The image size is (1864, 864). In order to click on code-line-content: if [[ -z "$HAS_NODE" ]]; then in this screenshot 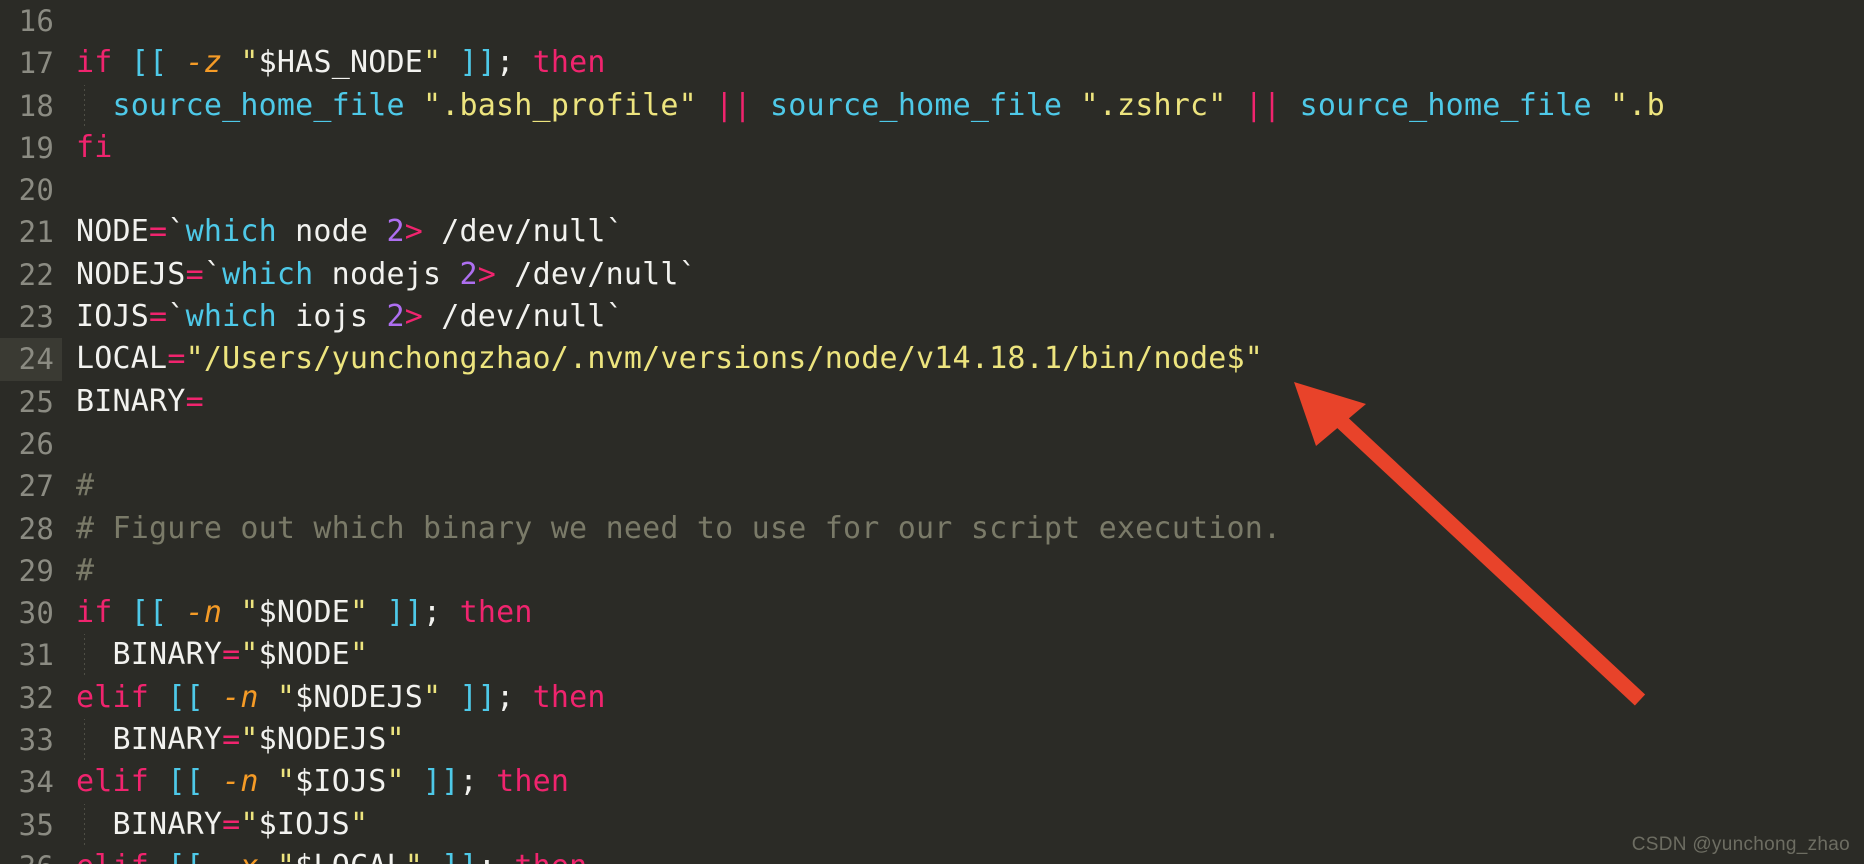, I will do `click(963, 63)`.